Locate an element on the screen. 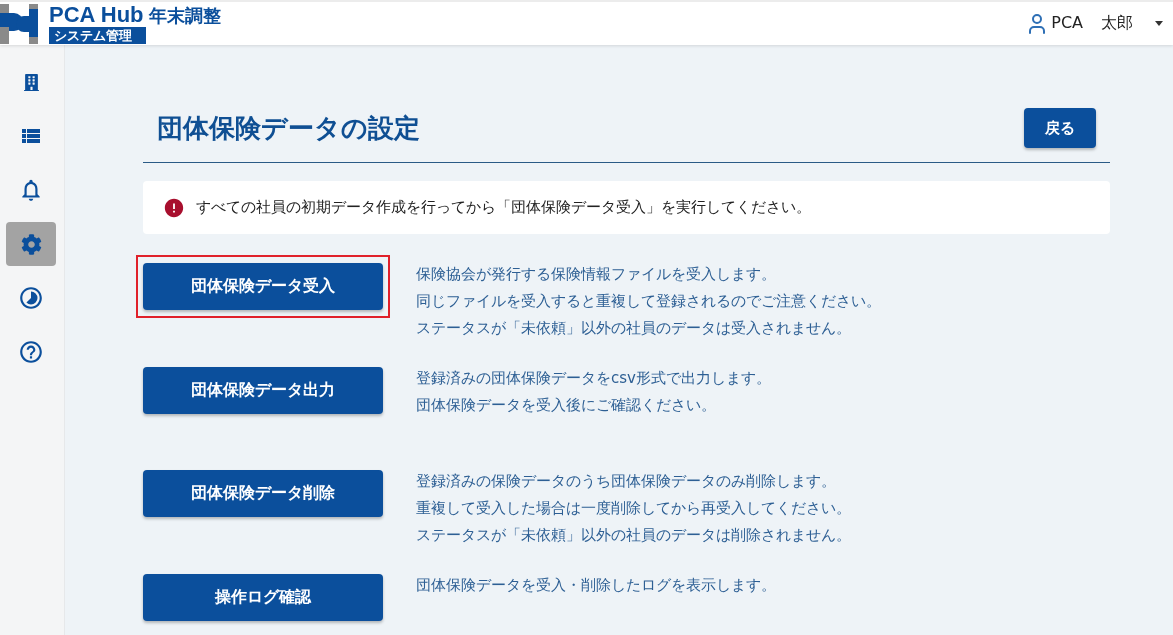 The height and width of the screenshot is (635, 1173). app-name: PCA Hub is located at coordinates (96, 14).